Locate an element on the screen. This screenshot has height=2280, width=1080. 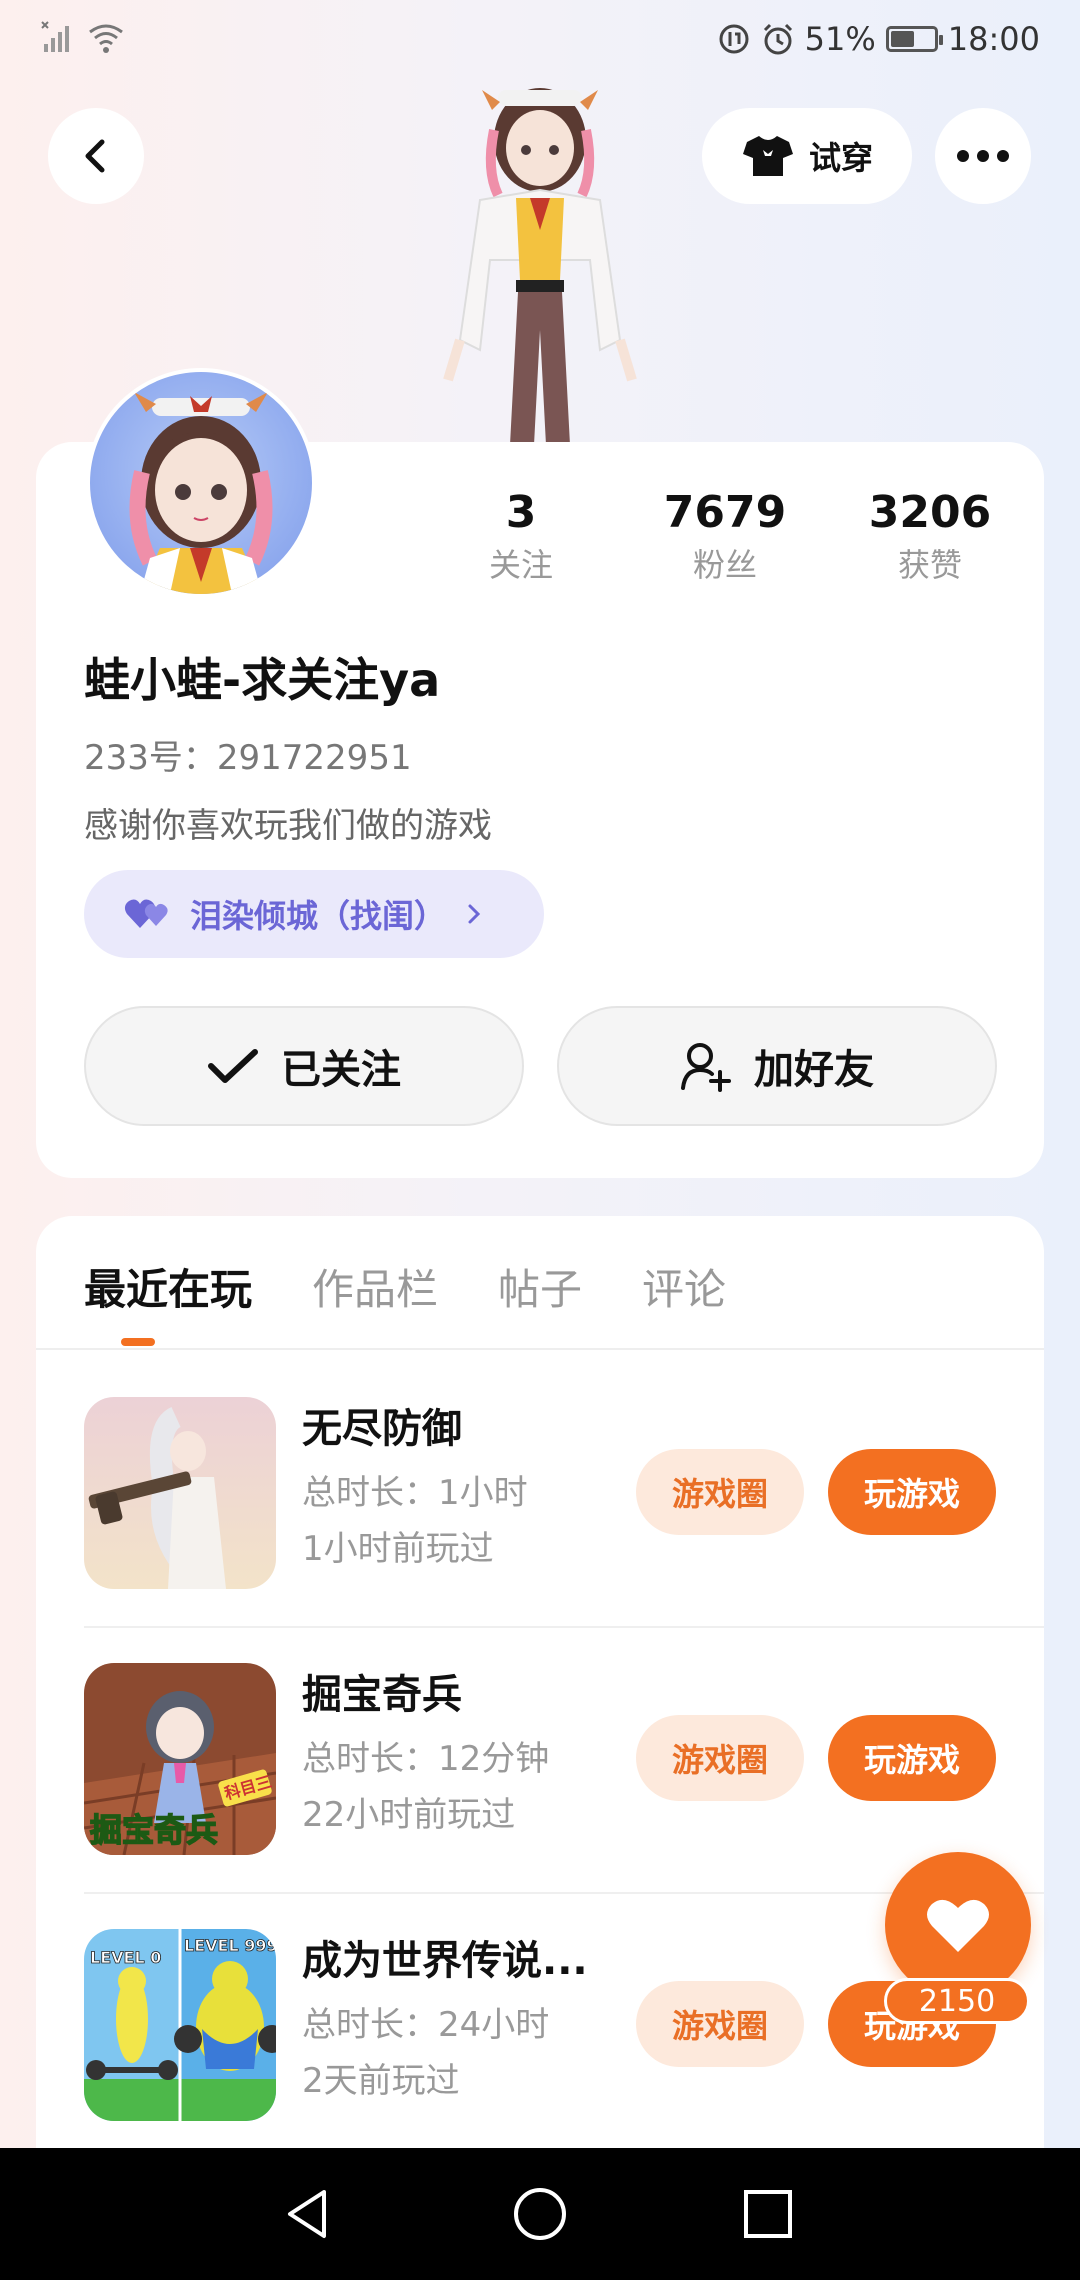
twin-hearts-icon is located at coordinates (146, 913).